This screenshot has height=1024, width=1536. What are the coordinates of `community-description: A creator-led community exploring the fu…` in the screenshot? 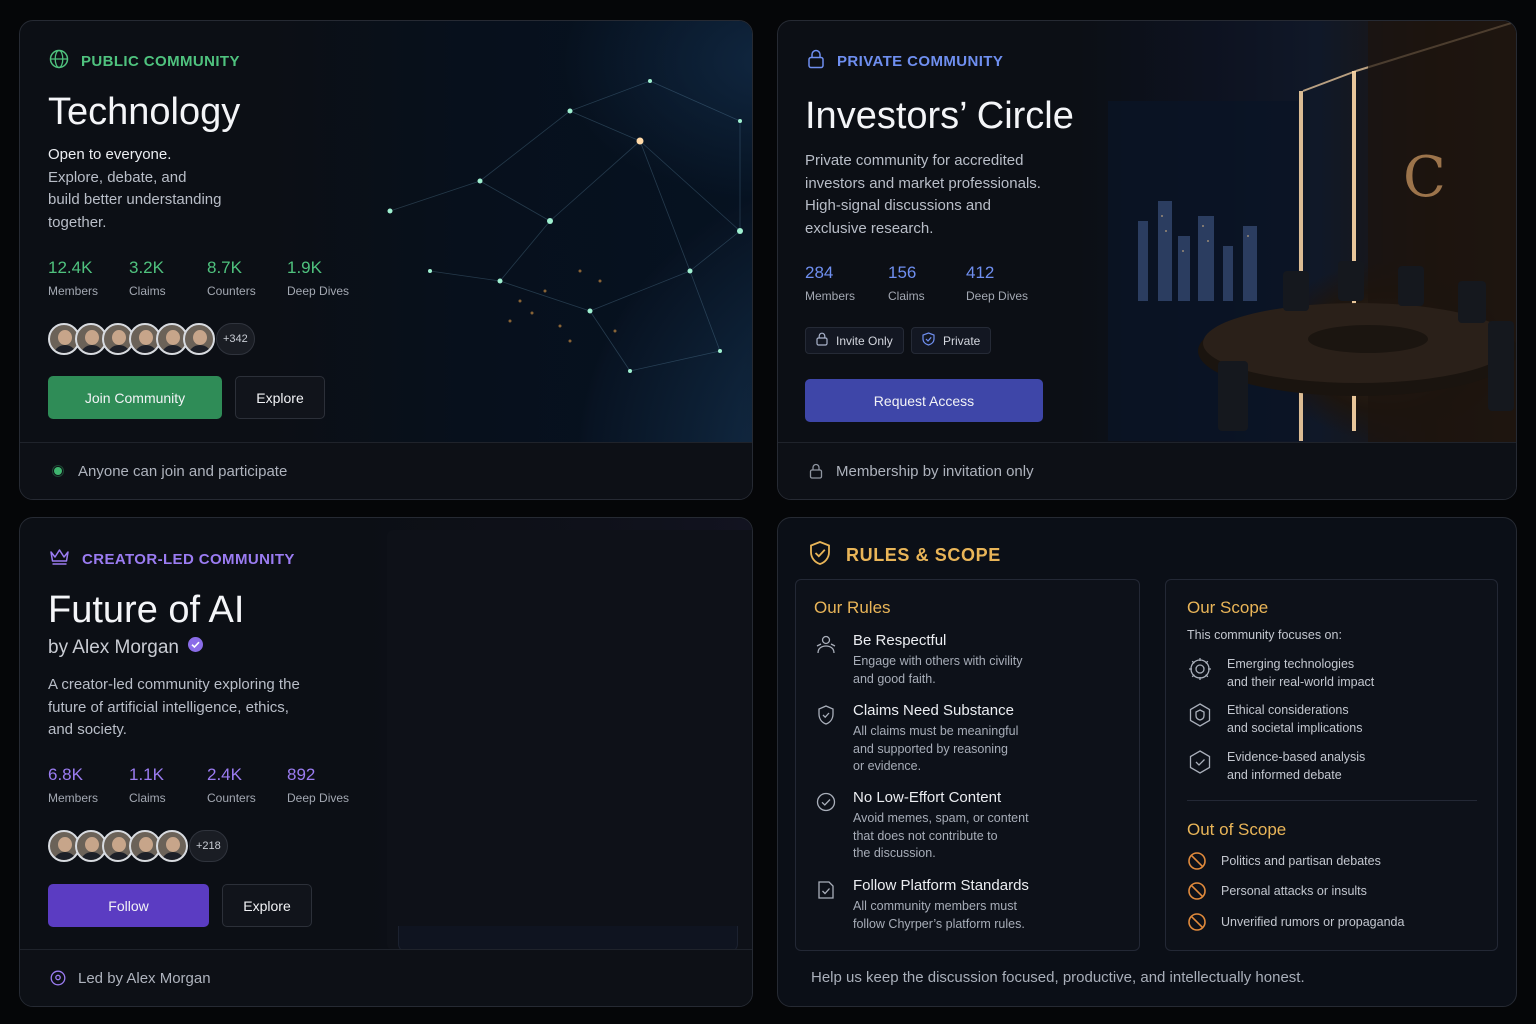 It's located at (174, 708).